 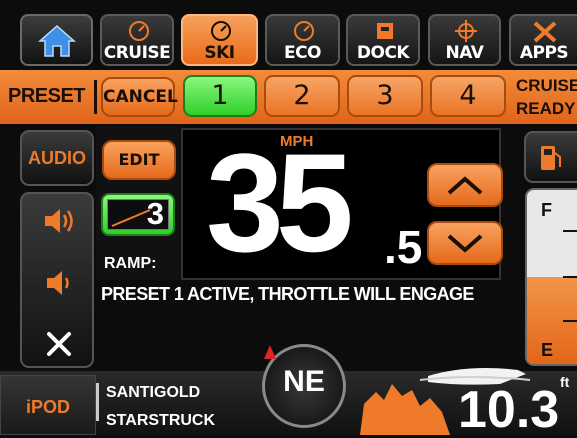 I want to click on ramp-value: 3, so click(x=155, y=213).